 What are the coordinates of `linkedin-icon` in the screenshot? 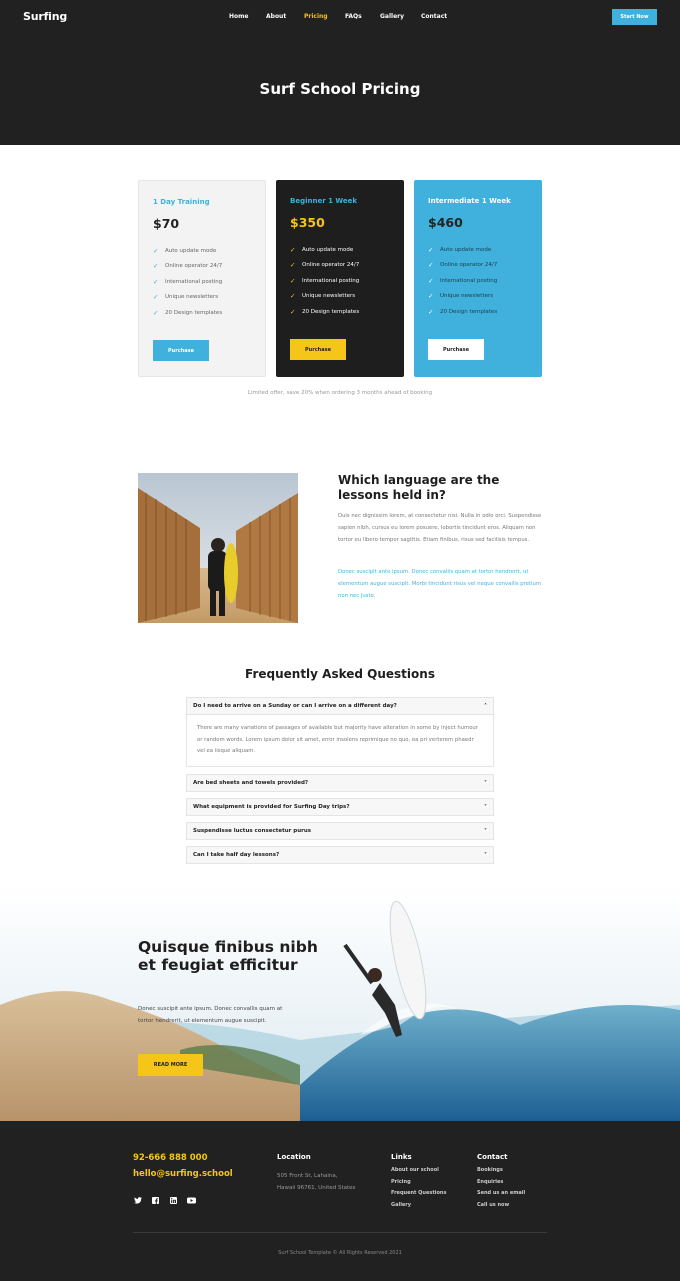 It's located at (173, 1200).